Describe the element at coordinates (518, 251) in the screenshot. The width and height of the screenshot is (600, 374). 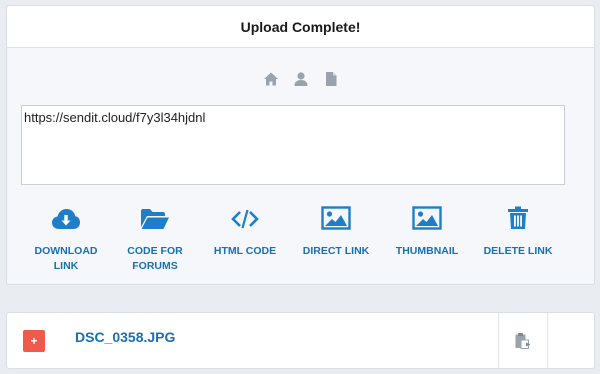
I see `delete-link-label: DELETE LINK` at that location.